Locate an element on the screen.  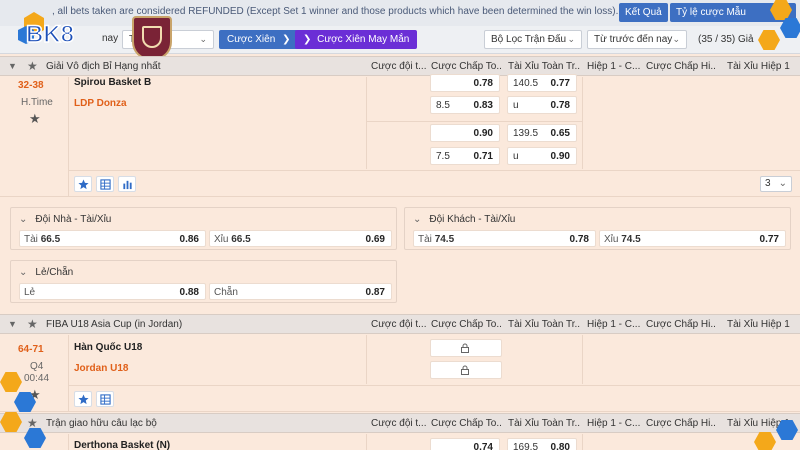
under-pick: Xỉu 66.5 0.69 is located at coordinates (300, 238).